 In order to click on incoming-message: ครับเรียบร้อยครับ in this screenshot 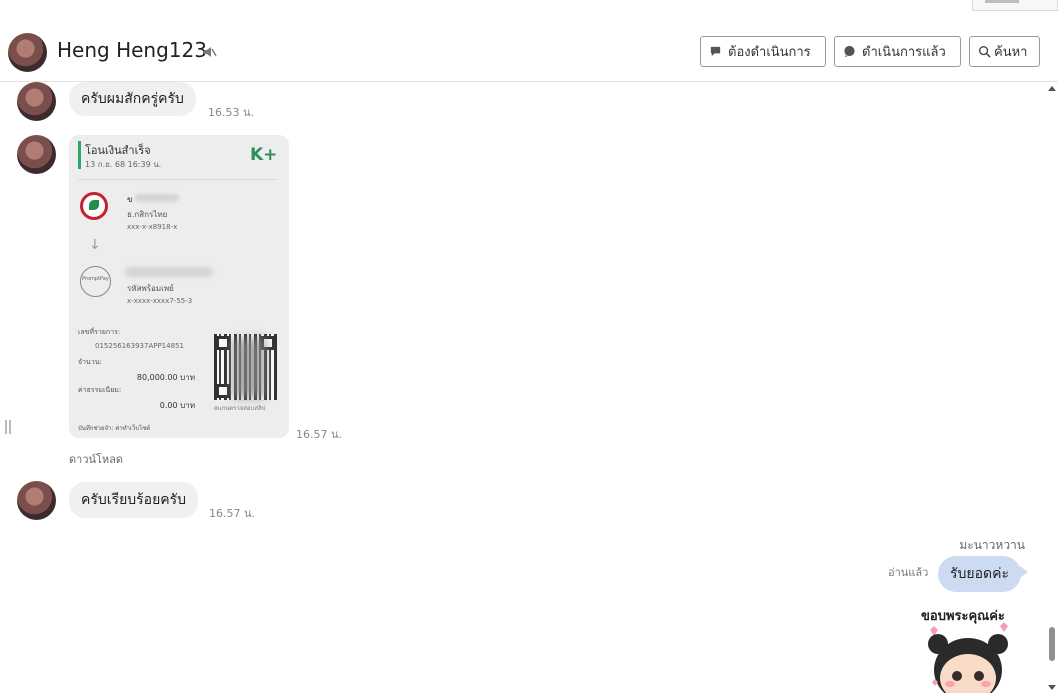, I will do `click(134, 500)`.